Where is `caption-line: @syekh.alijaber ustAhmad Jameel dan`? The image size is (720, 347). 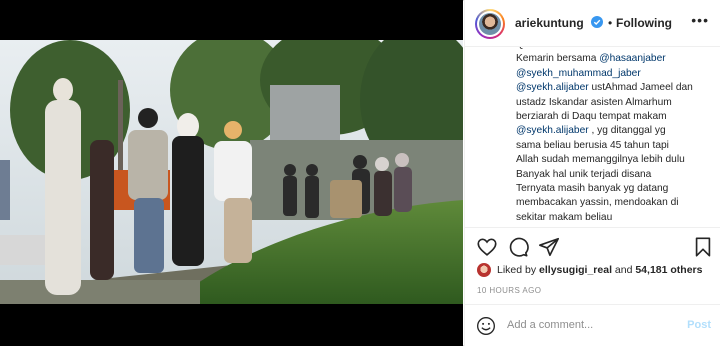
caption-line: @syekh.alijaber ustAhmad Jameel dan is located at coordinates (614, 88).